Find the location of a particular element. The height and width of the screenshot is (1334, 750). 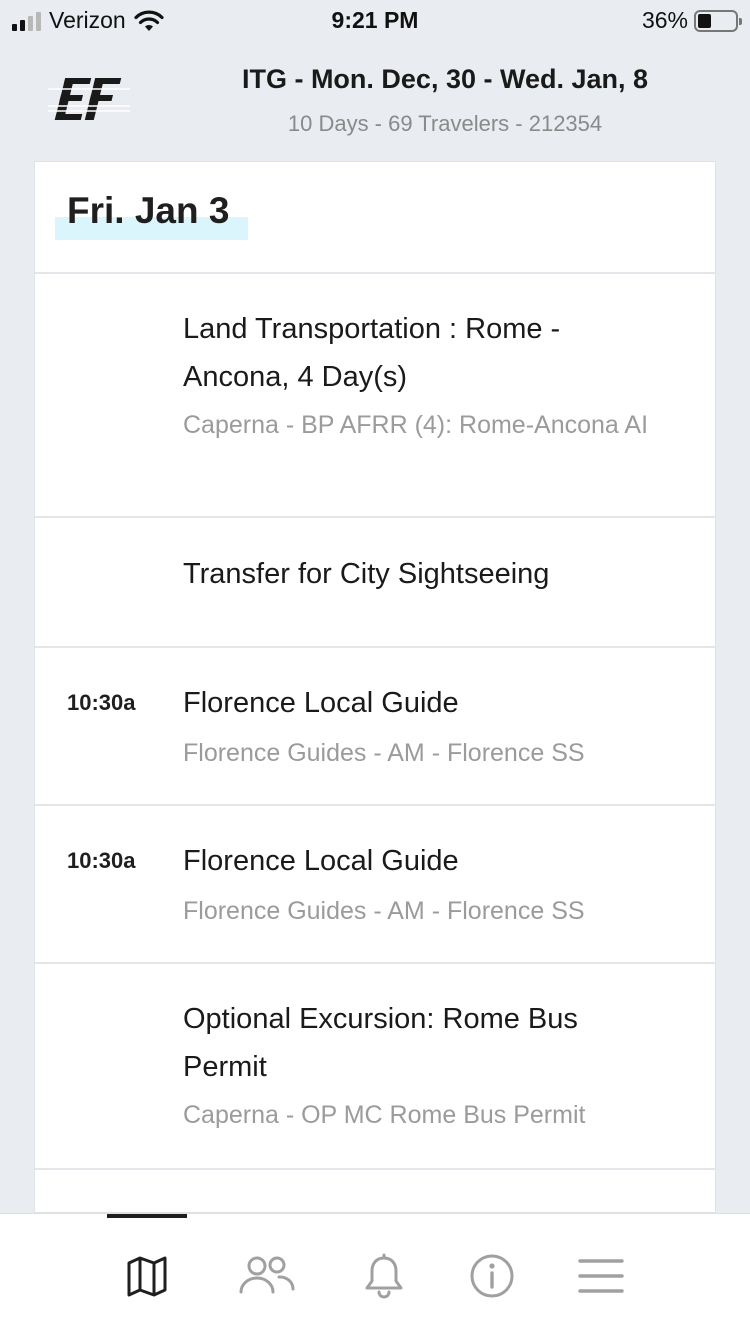

item-subtitle: Caperna - BP AFRR (4): Rome-Ancona AI is located at coordinates (416, 425).